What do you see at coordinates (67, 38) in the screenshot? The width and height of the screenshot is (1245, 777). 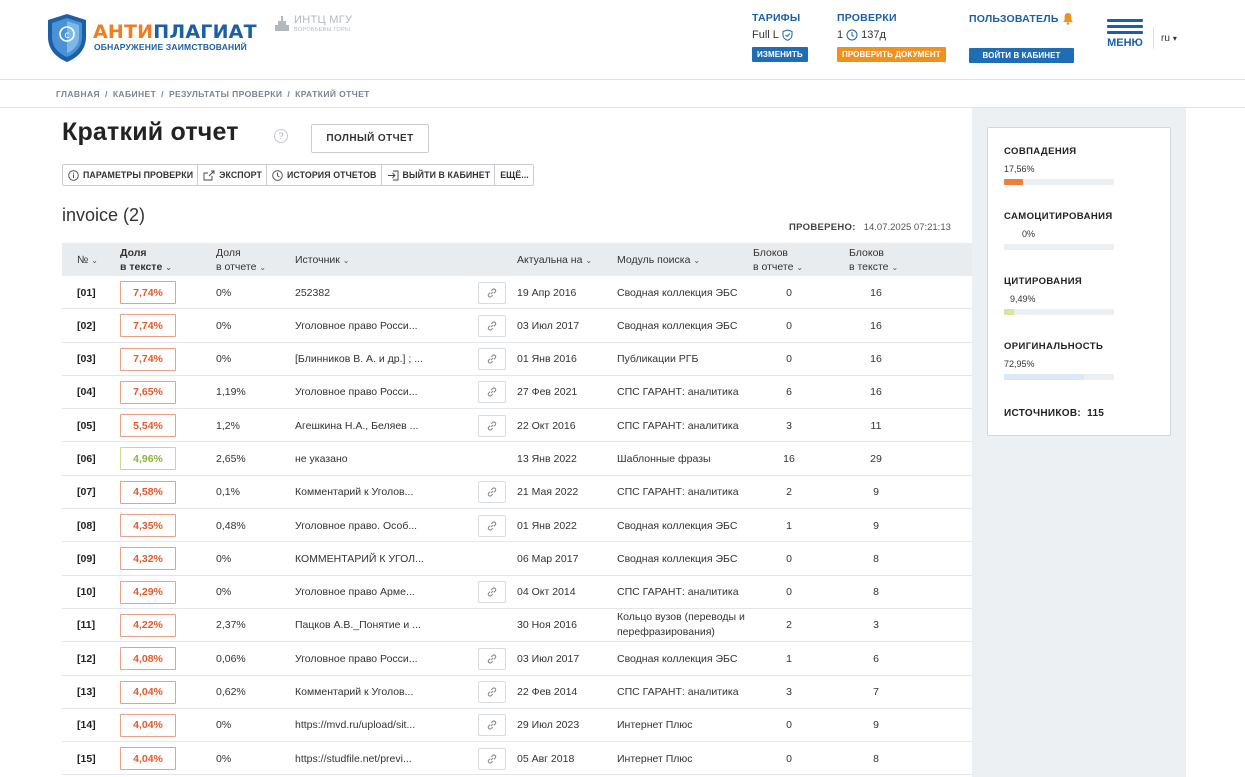 I see `shield-logo-icon: c` at bounding box center [67, 38].